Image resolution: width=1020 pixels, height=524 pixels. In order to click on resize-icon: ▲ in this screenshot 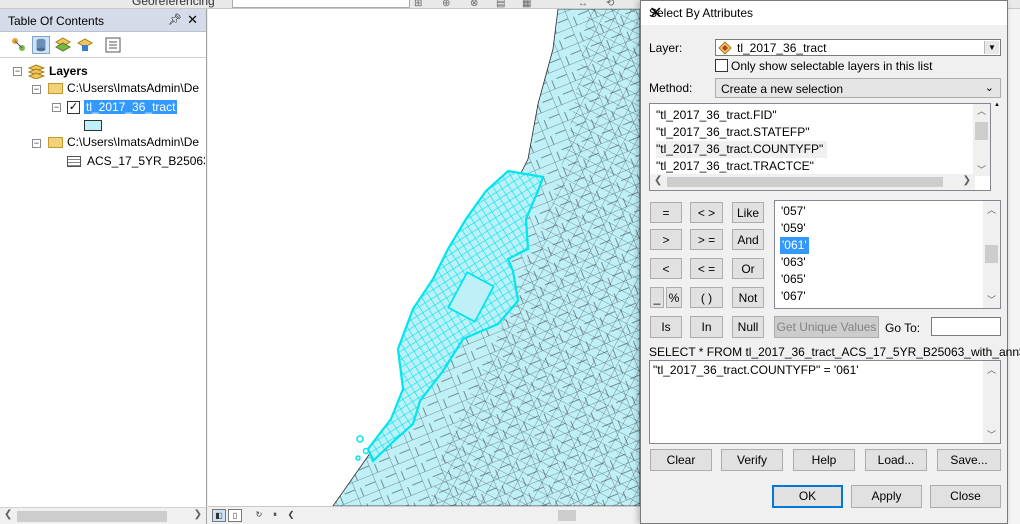, I will do `click(997, 105)`.